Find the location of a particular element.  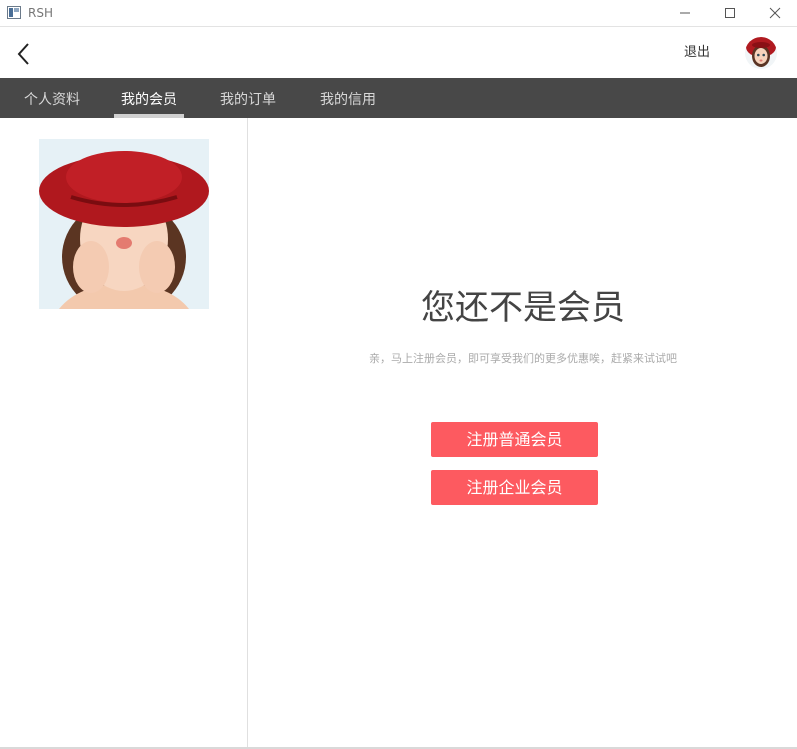

logout-button: 退出 is located at coordinates (697, 53).